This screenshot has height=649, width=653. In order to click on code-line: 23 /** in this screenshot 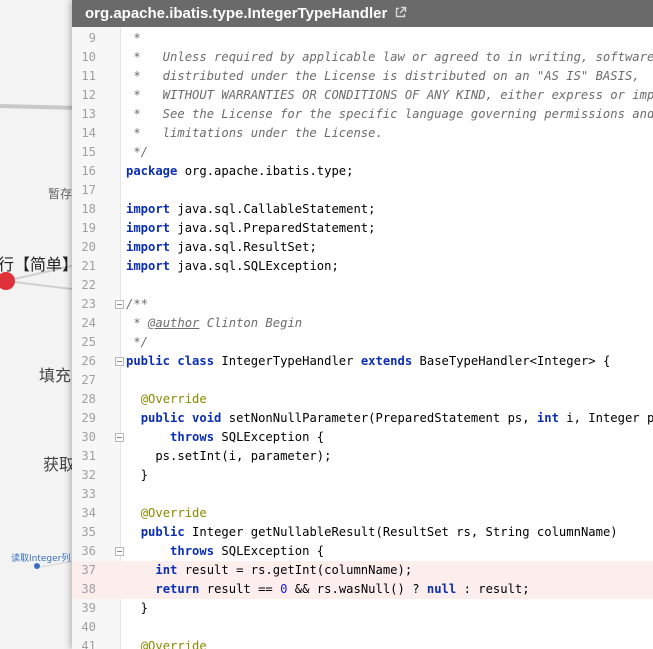, I will do `click(362, 304)`.